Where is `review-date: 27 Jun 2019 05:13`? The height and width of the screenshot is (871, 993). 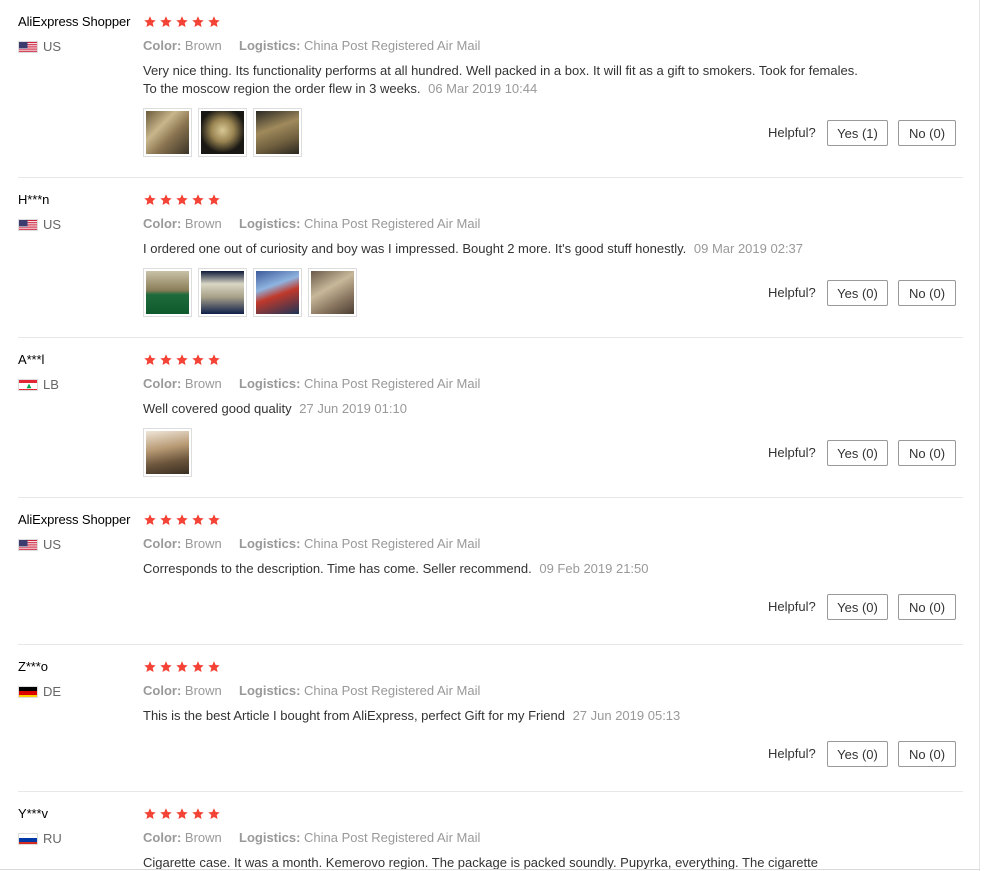 review-date: 27 Jun 2019 05:13 is located at coordinates (626, 715).